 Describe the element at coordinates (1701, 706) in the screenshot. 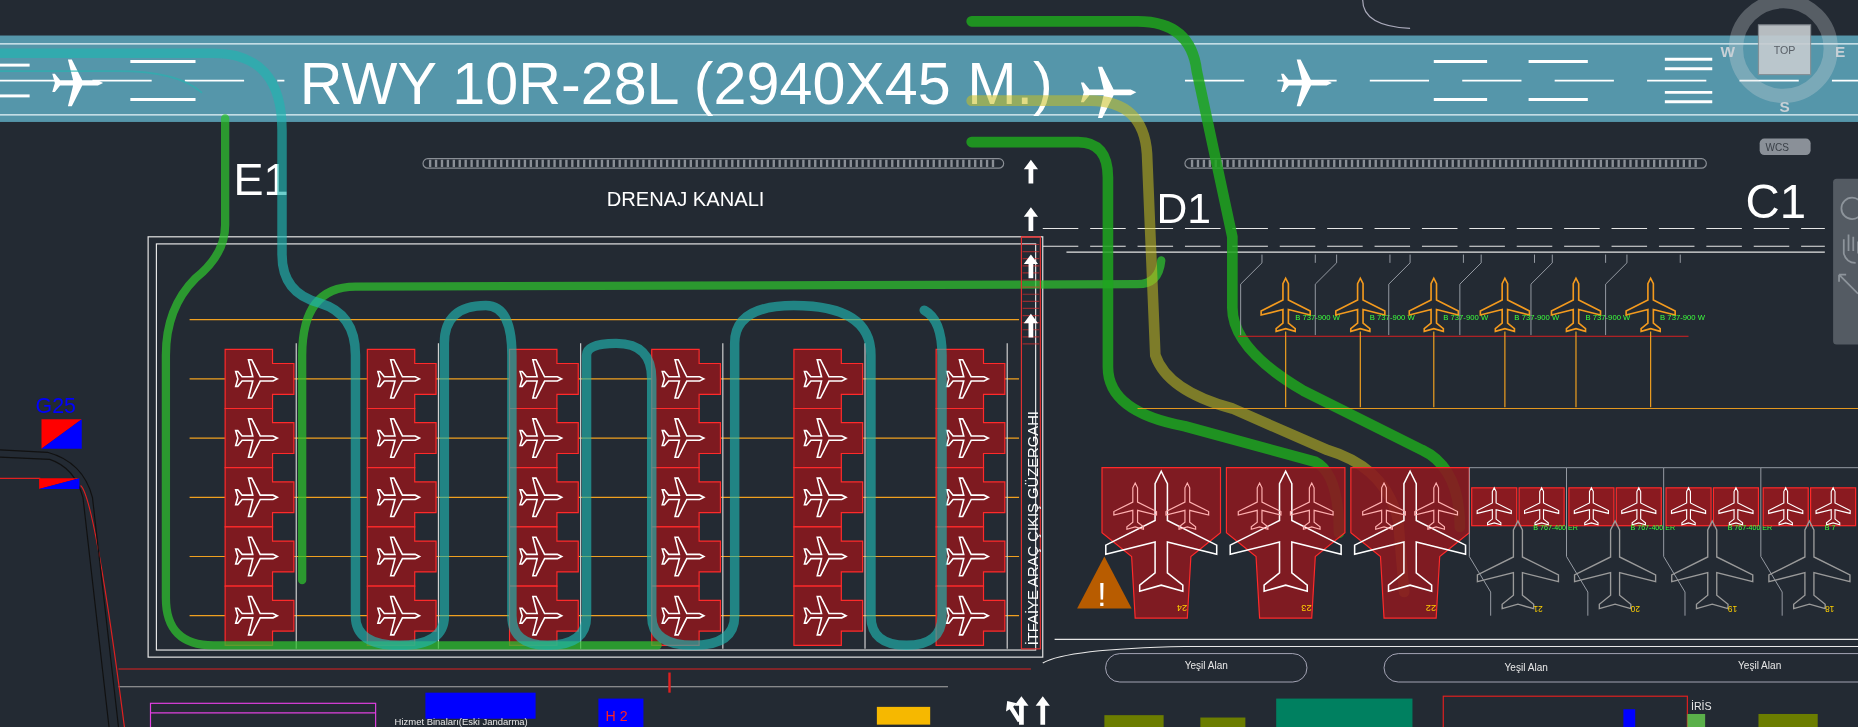

I see `building-label: İRİS` at that location.